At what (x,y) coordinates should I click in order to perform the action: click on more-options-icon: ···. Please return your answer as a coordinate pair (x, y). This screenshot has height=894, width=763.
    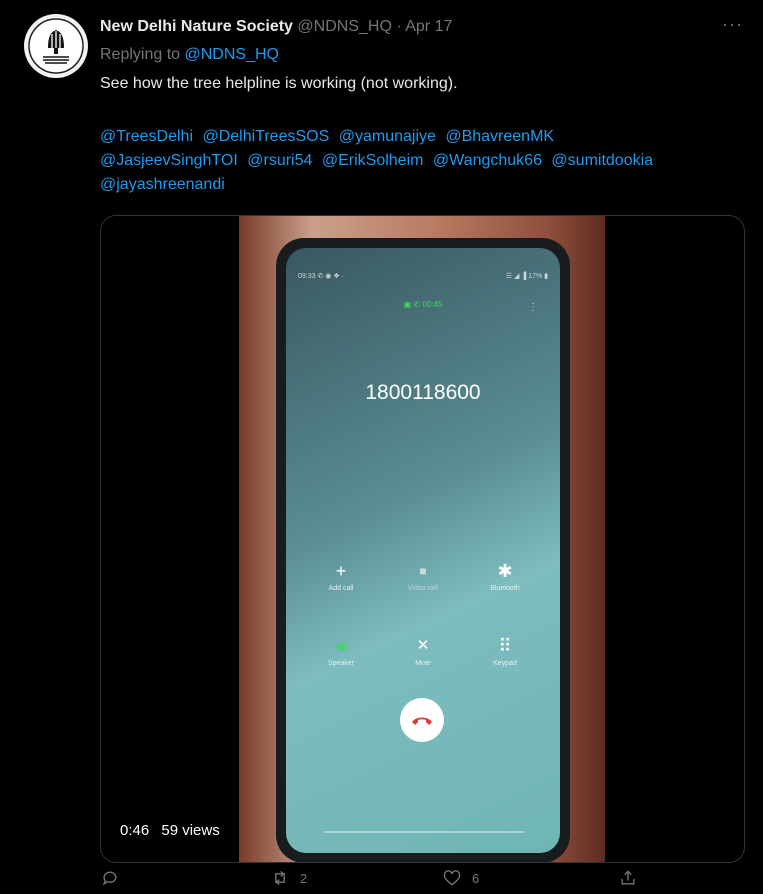
    Looking at the image, I should click on (732, 24).